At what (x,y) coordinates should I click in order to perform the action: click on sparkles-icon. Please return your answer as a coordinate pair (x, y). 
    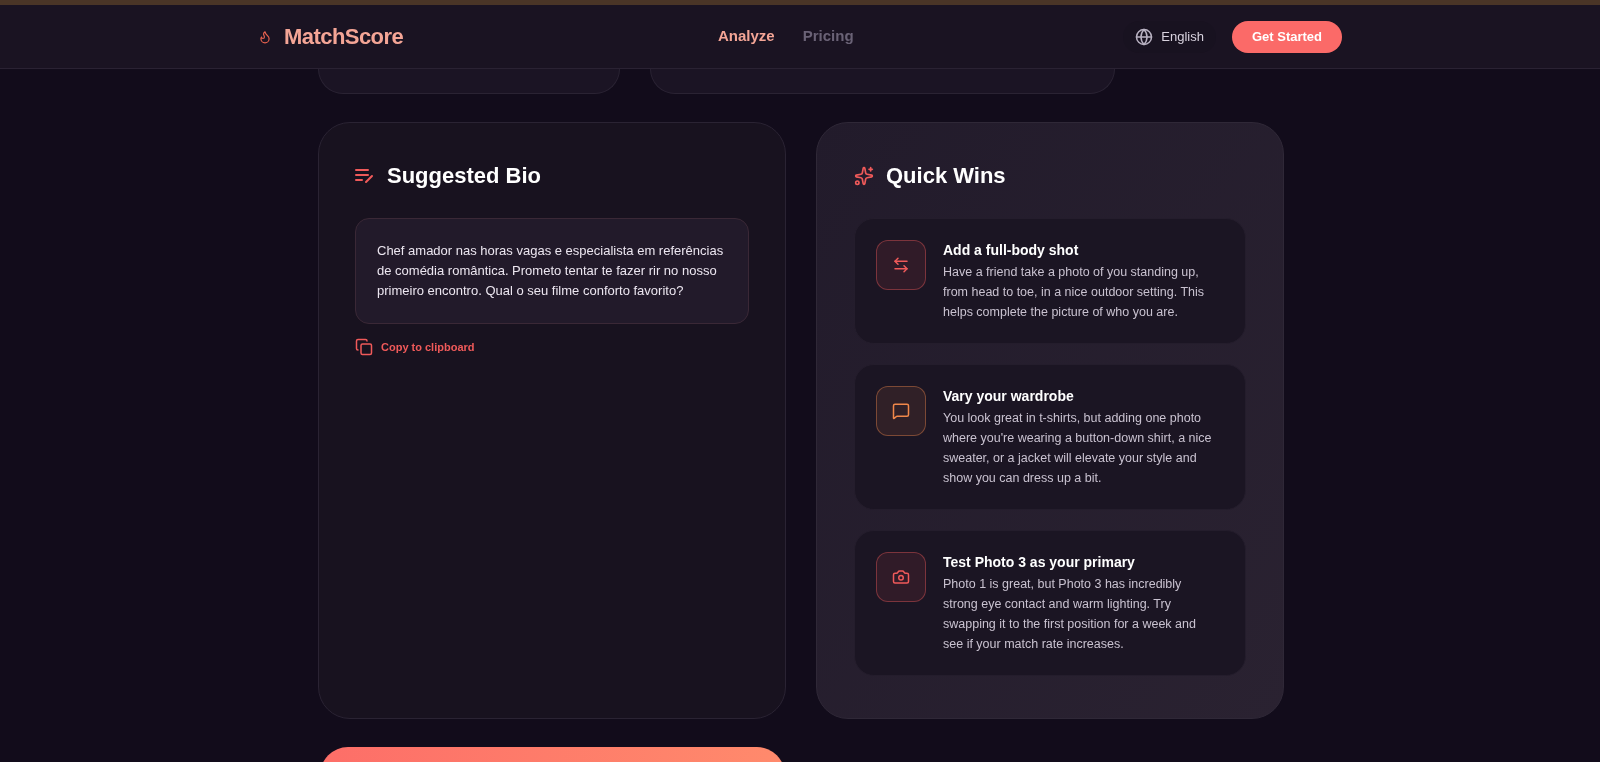
    Looking at the image, I should click on (864, 175).